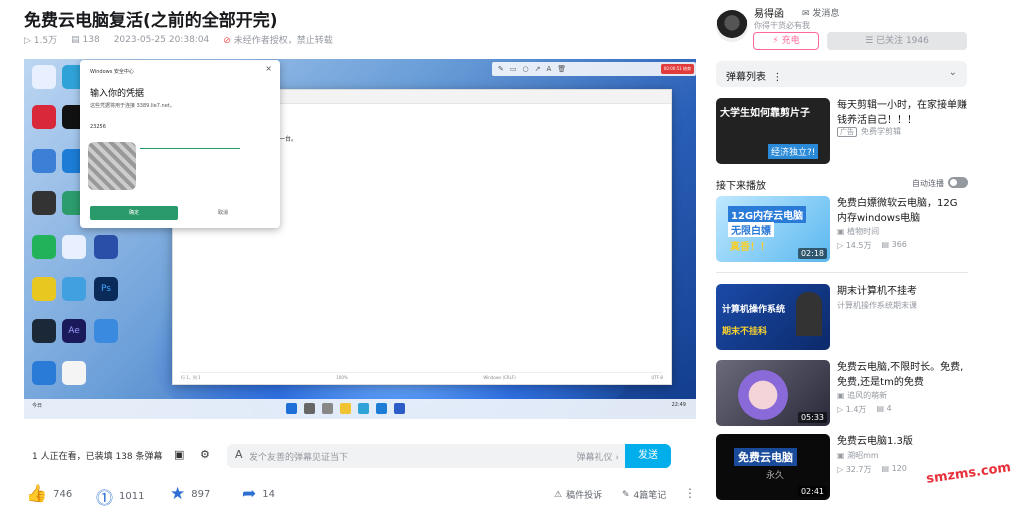 This screenshot has height=509, width=1024. What do you see at coordinates (773, 229) in the screenshot?
I see `video-thumbnail: 12G内存云电脑 无限白嫖 真香！！ 02:18` at bounding box center [773, 229].